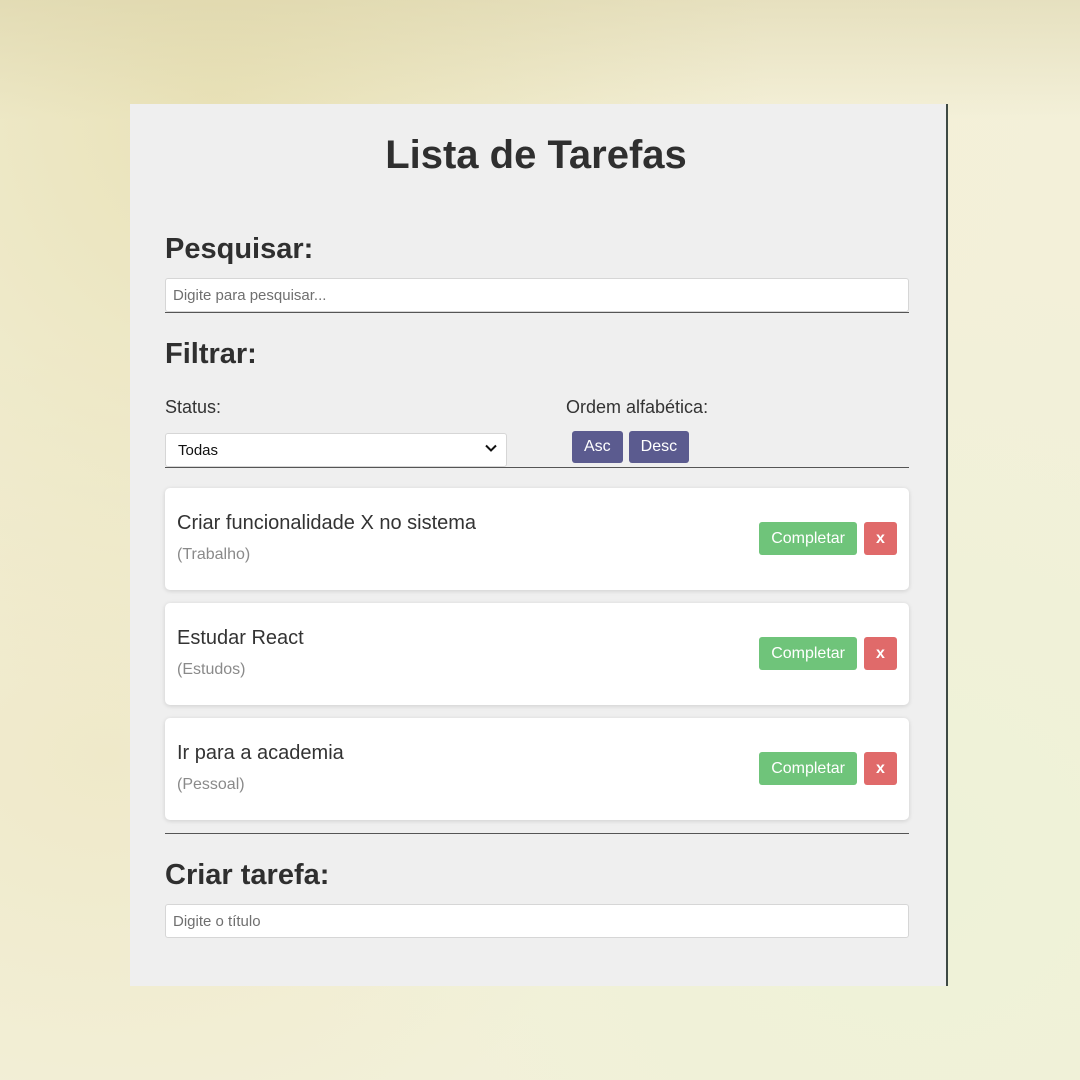 This screenshot has width=1080, height=1080. What do you see at coordinates (659, 447) in the screenshot?
I see `sort-desc-button: Desc` at bounding box center [659, 447].